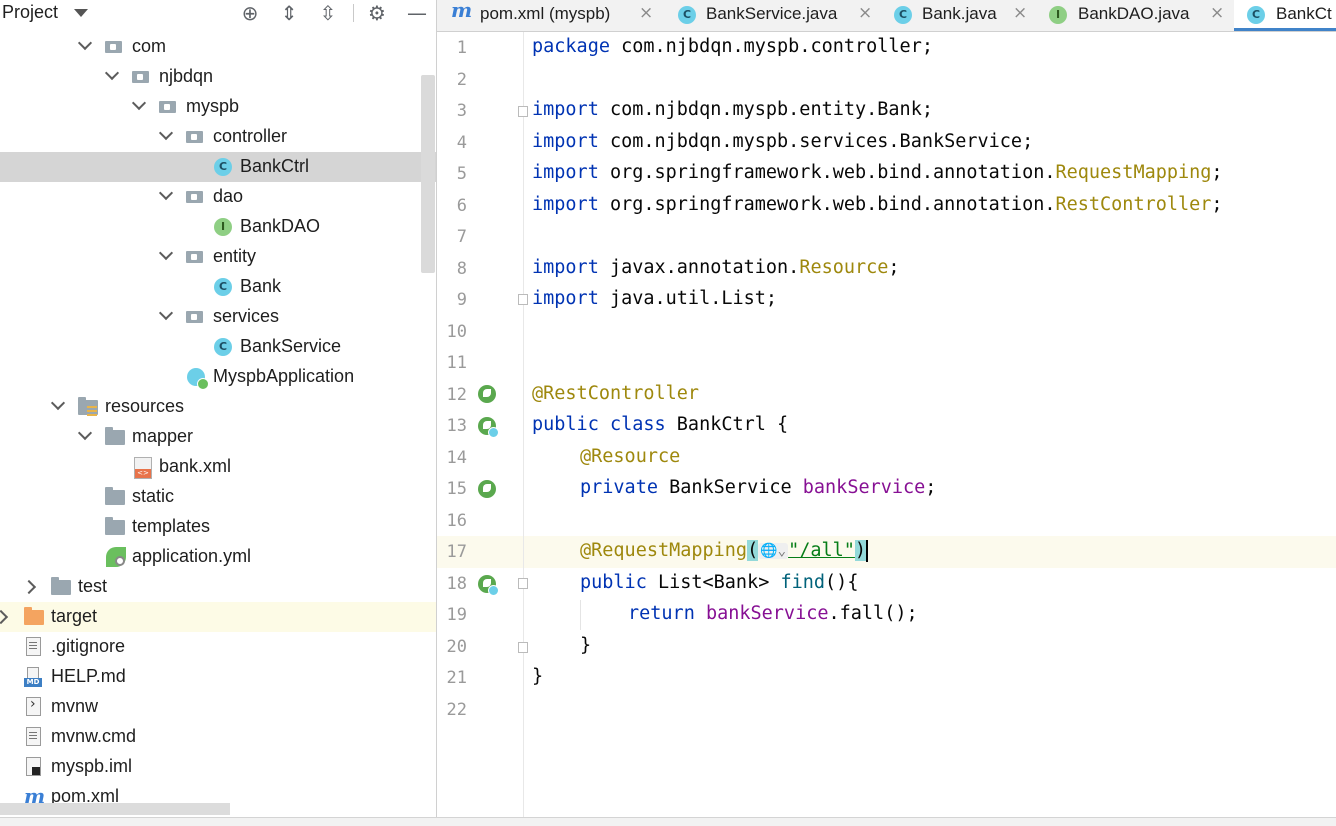  I want to click on line-number: 13, so click(456, 426).